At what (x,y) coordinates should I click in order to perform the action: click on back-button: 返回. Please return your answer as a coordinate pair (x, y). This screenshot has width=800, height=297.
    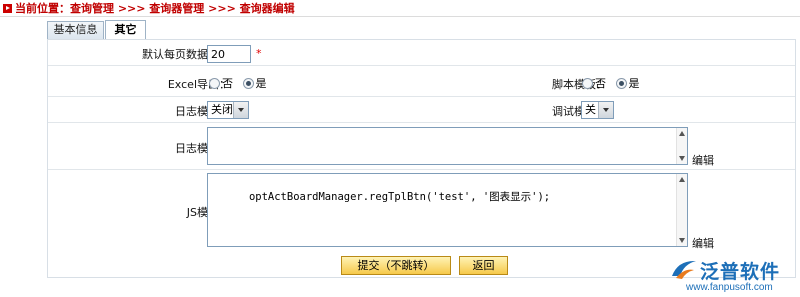
    Looking at the image, I should click on (483, 265).